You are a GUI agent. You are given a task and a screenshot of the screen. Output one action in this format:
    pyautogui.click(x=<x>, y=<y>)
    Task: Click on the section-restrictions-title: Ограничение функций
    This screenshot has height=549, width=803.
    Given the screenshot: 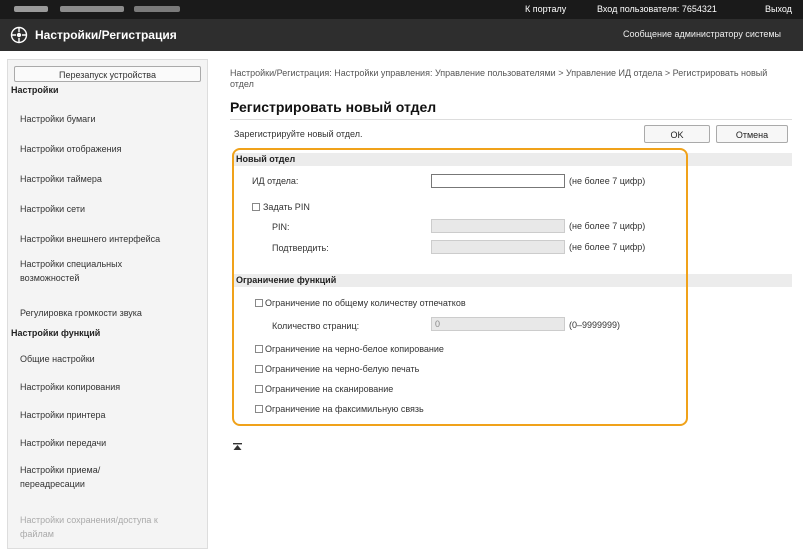 What is the action you would take?
    pyautogui.click(x=286, y=280)
    